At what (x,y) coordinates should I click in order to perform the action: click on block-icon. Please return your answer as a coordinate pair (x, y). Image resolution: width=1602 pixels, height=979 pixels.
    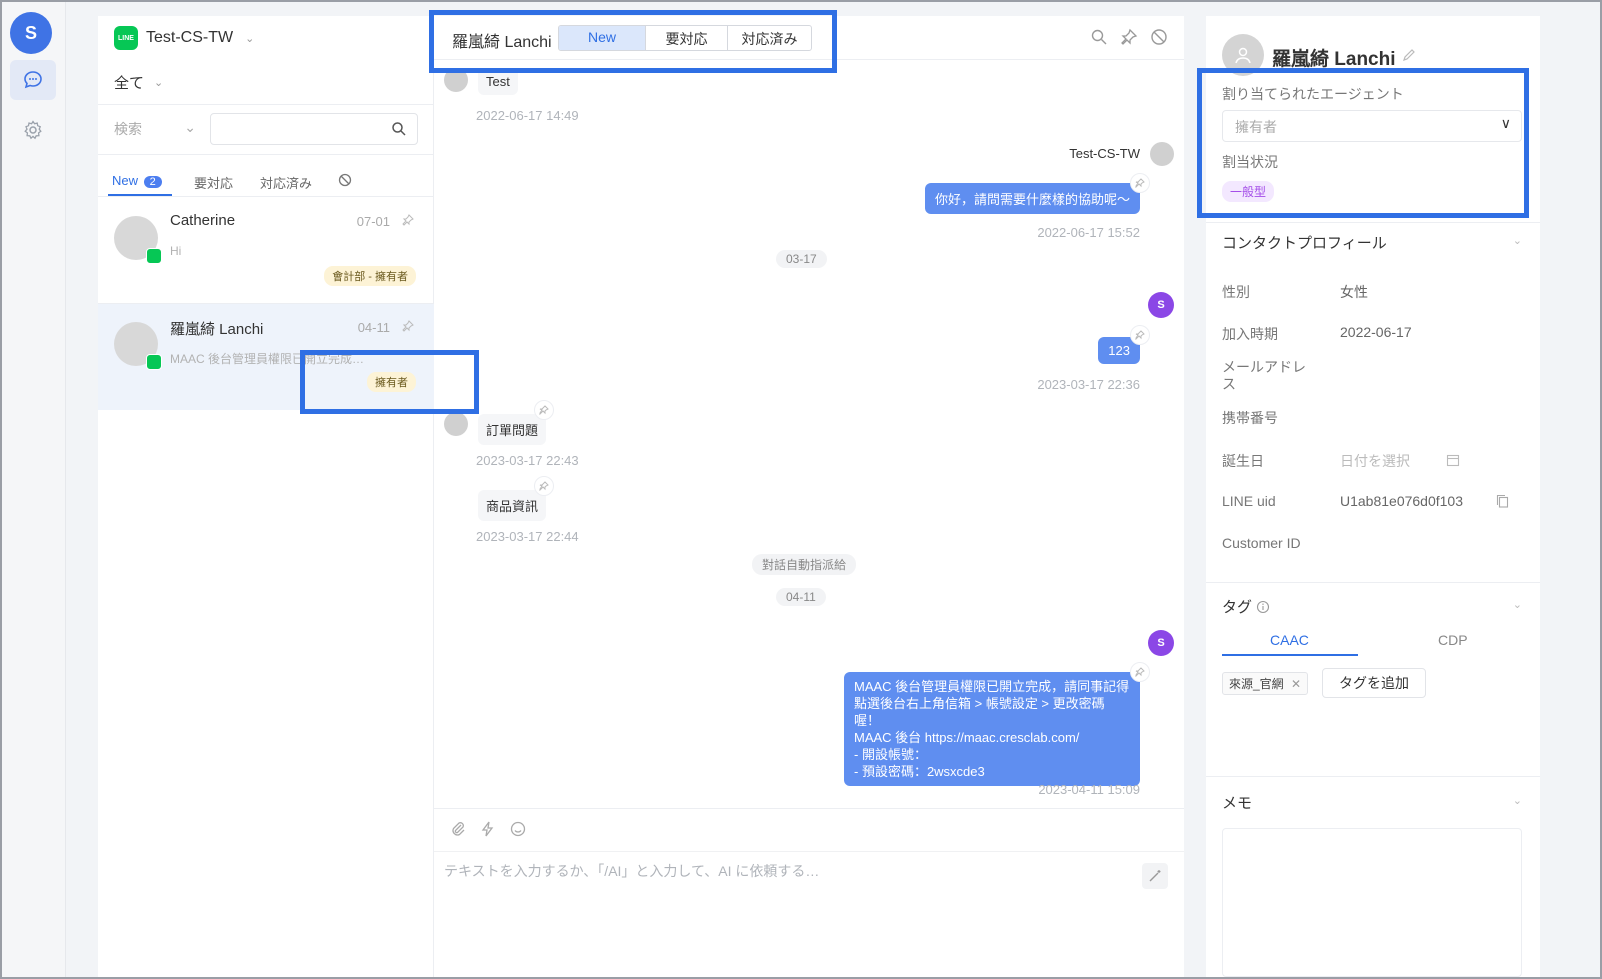
    Looking at the image, I should click on (1159, 37).